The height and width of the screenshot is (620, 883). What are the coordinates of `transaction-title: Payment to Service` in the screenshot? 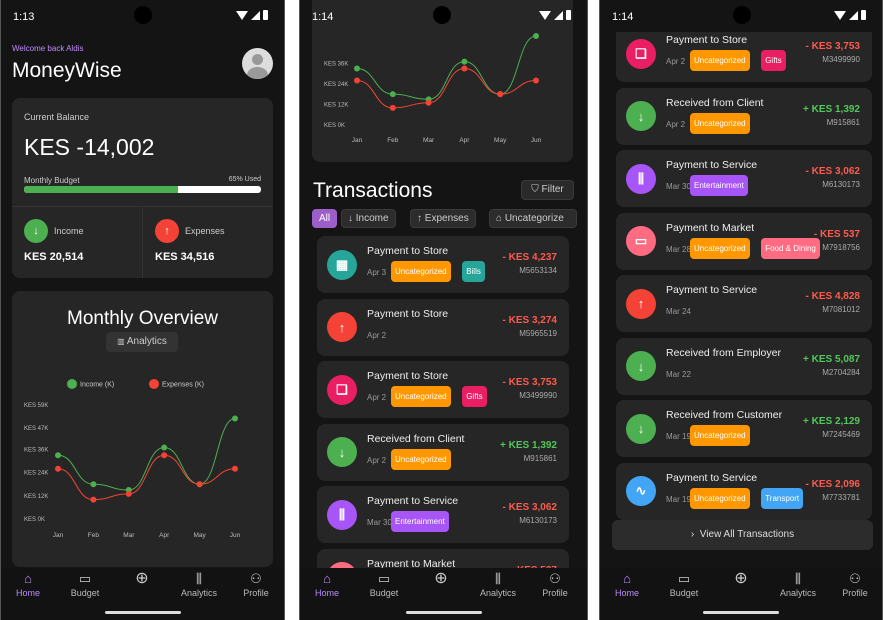 It's located at (413, 501).